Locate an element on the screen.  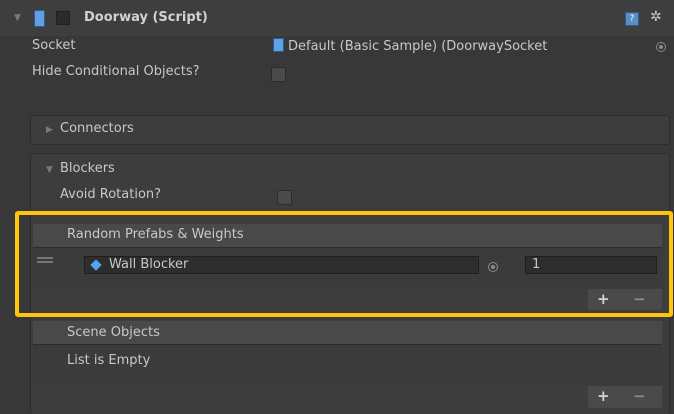
avoid-rotation-checkbox is located at coordinates (284, 197).